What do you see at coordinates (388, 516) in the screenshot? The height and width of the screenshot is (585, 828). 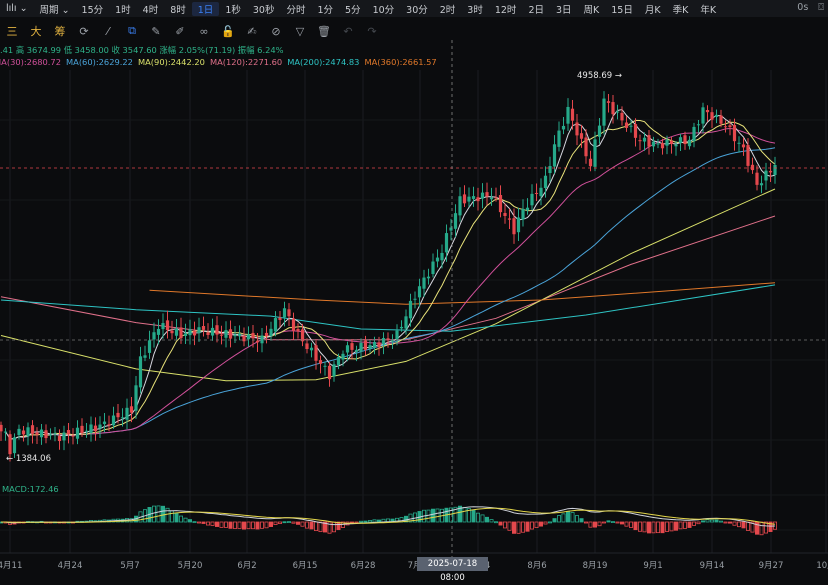 I see `macd-dif-line` at bounding box center [388, 516].